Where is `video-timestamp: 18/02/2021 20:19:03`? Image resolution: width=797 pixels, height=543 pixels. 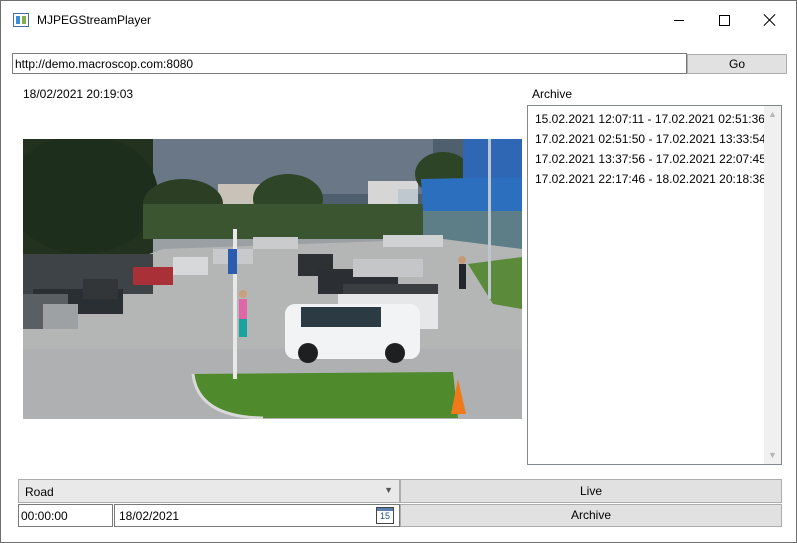 video-timestamp: 18/02/2021 20:19:03 is located at coordinates (78, 94).